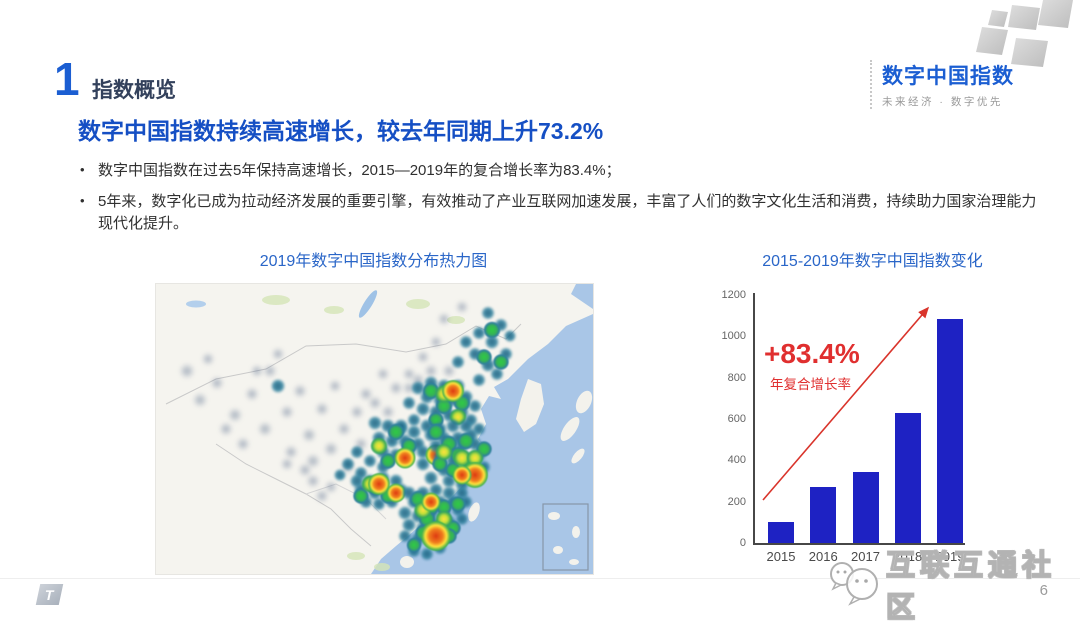 This screenshot has height=626, width=1080. Describe the element at coordinates (49, 594) in the screenshot. I see `tencent-logo: T` at that location.